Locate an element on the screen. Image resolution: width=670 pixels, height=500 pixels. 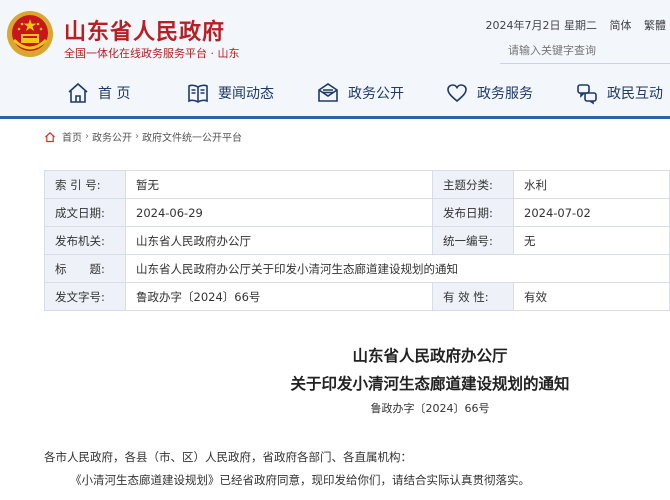
top-utility-bar: 2024年7月2日 星期二 简体 繁體 is located at coordinates (576, 25).